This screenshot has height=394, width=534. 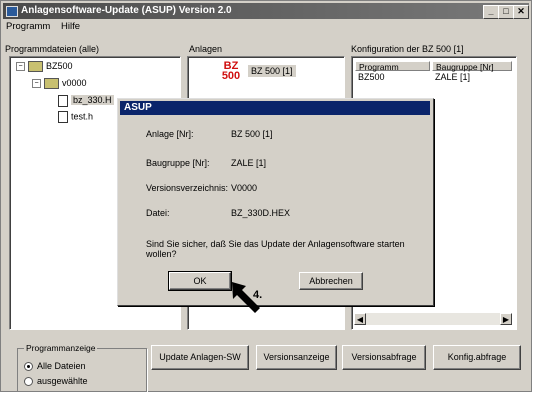 What do you see at coordinates (244, 188) in the screenshot?
I see `dialog-version-value: V0000` at bounding box center [244, 188].